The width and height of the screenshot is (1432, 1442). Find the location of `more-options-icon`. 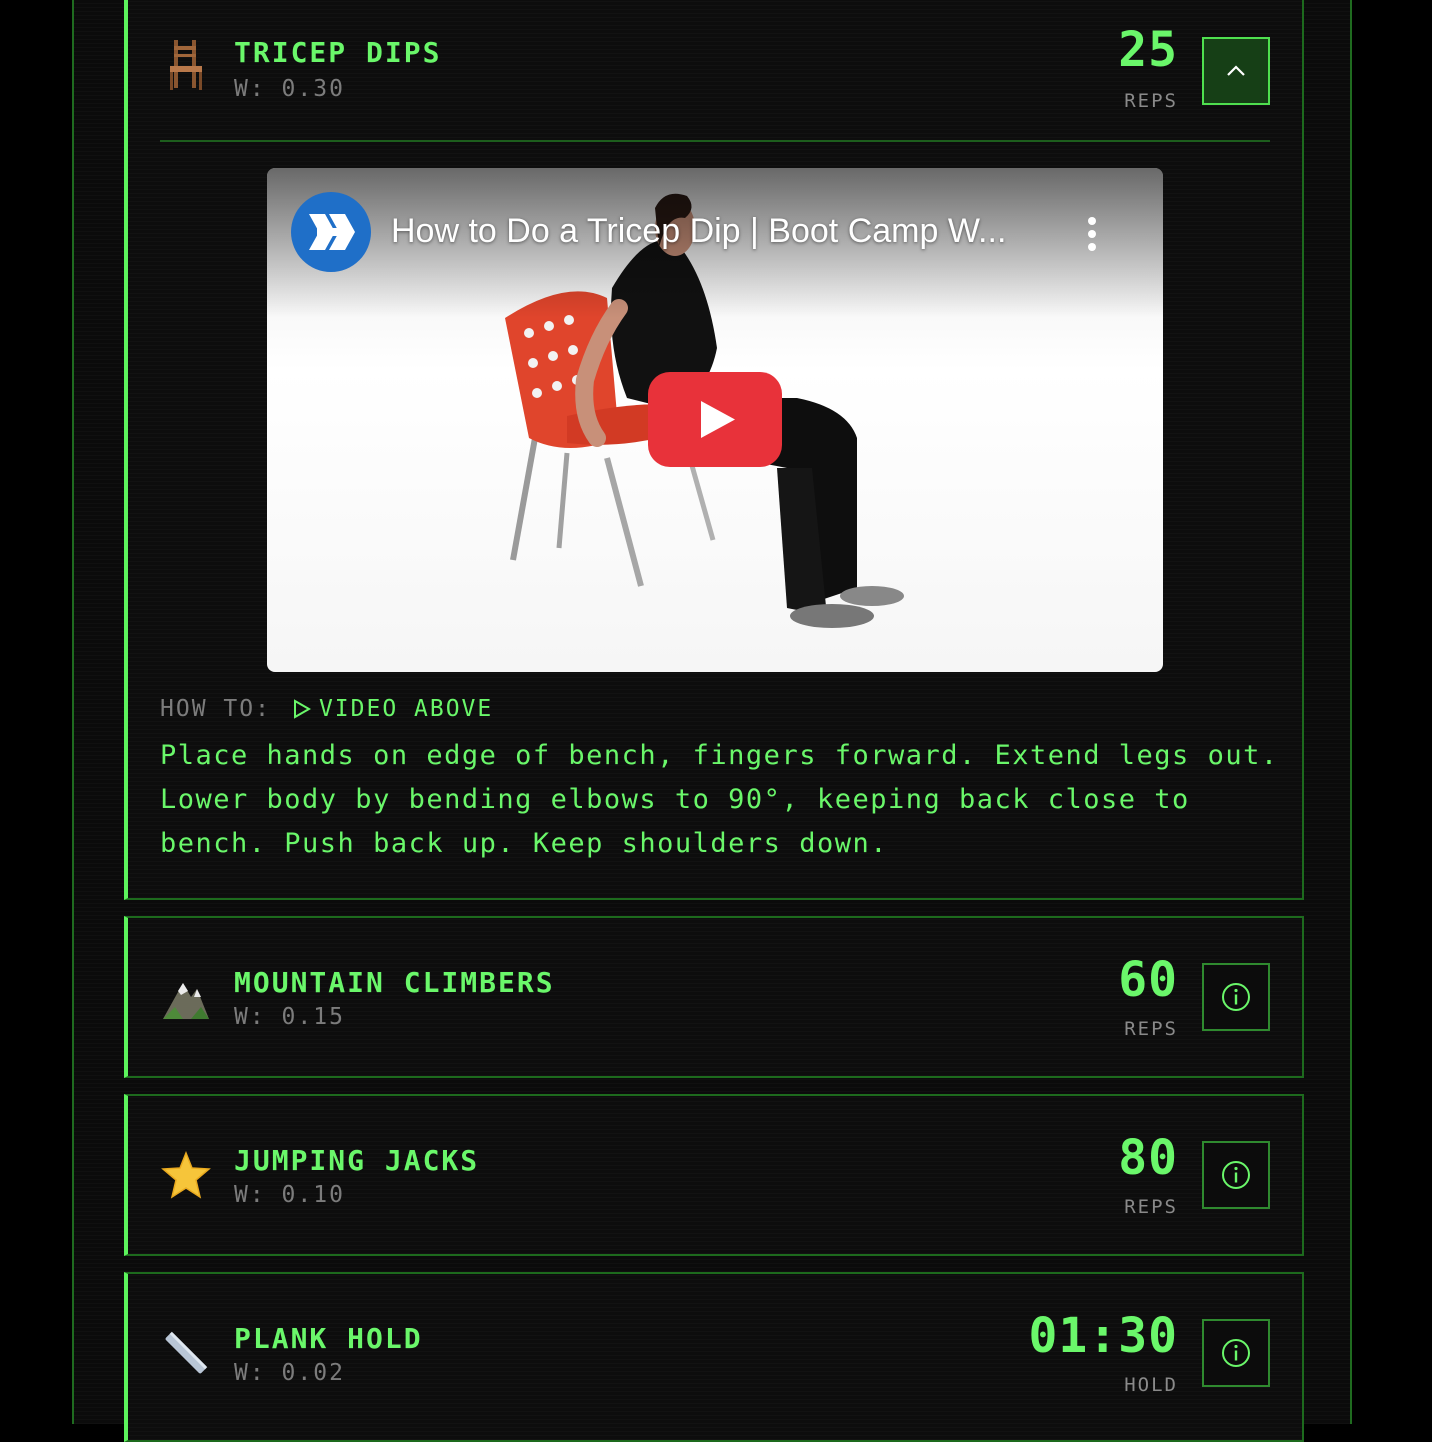

more-options-icon is located at coordinates (1092, 234).